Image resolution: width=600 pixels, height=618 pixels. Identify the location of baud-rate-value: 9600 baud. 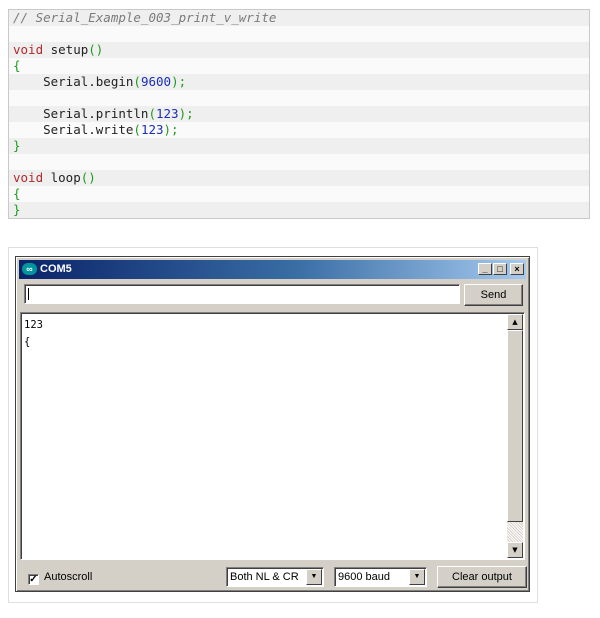
(364, 577).